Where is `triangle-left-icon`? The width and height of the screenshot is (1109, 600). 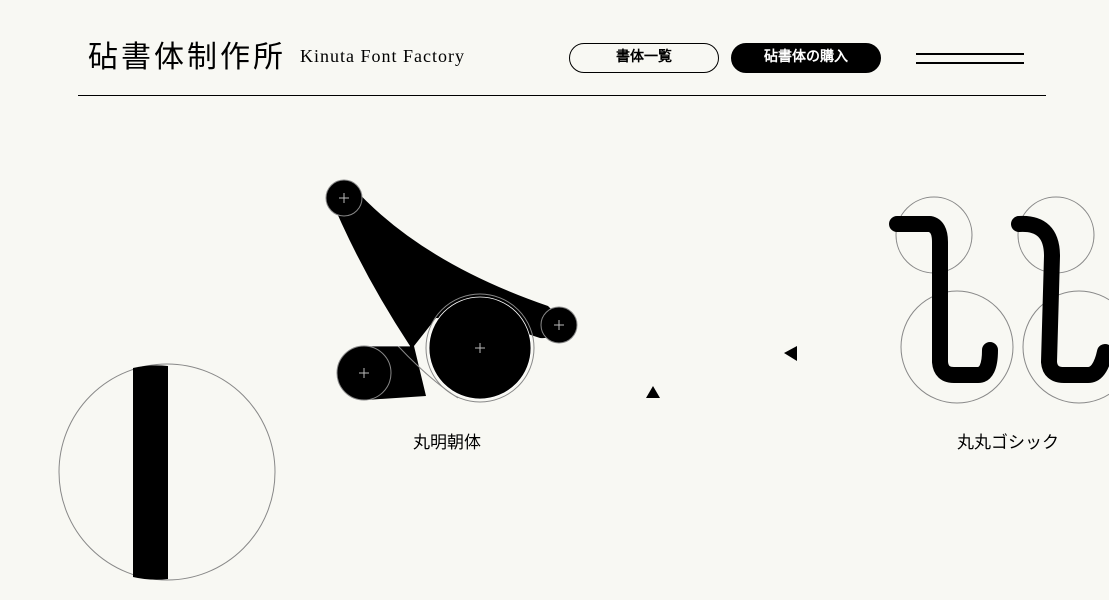
triangle-left-icon is located at coordinates (790, 353).